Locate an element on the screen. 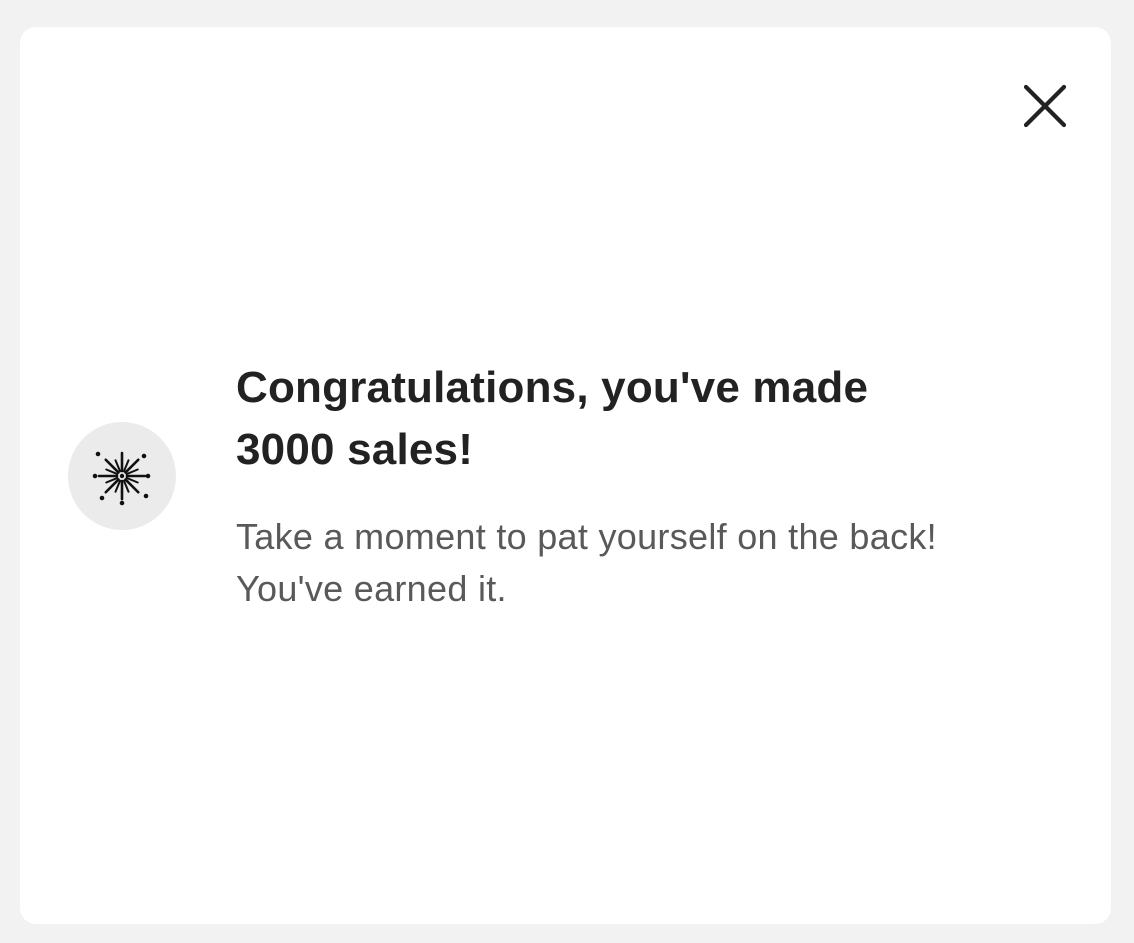 The image size is (1134, 943). dialog-title-line-1: Congratulations, you've made is located at coordinates (552, 387).